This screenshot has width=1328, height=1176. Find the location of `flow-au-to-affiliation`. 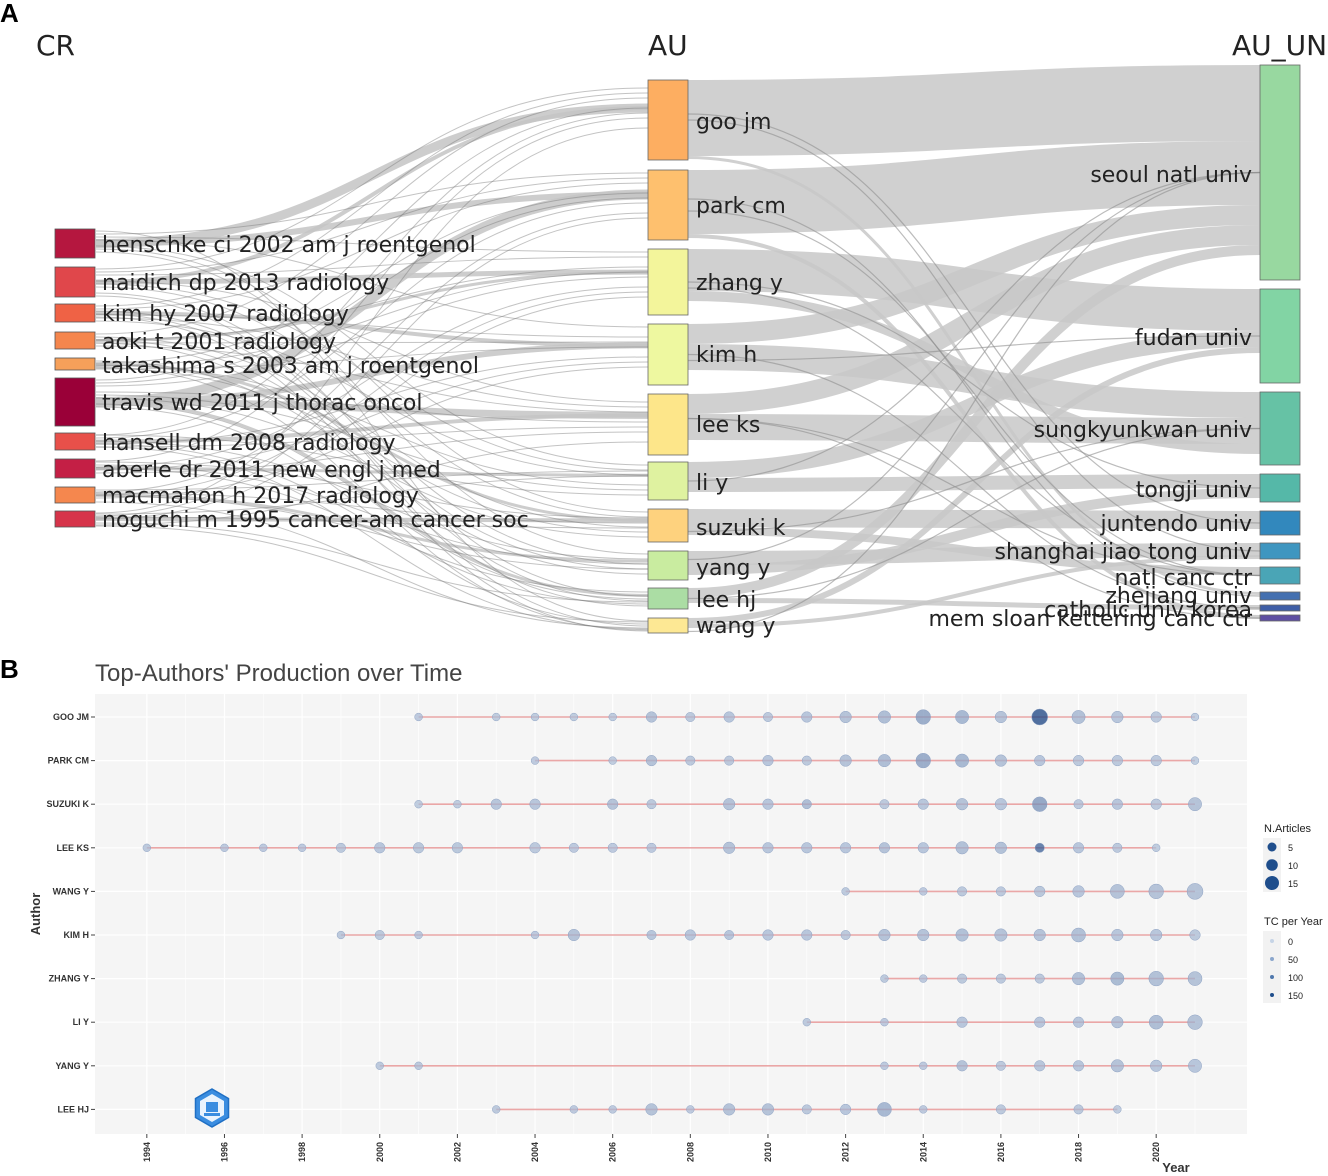

flow-au-to-affiliation is located at coordinates (974, 110).